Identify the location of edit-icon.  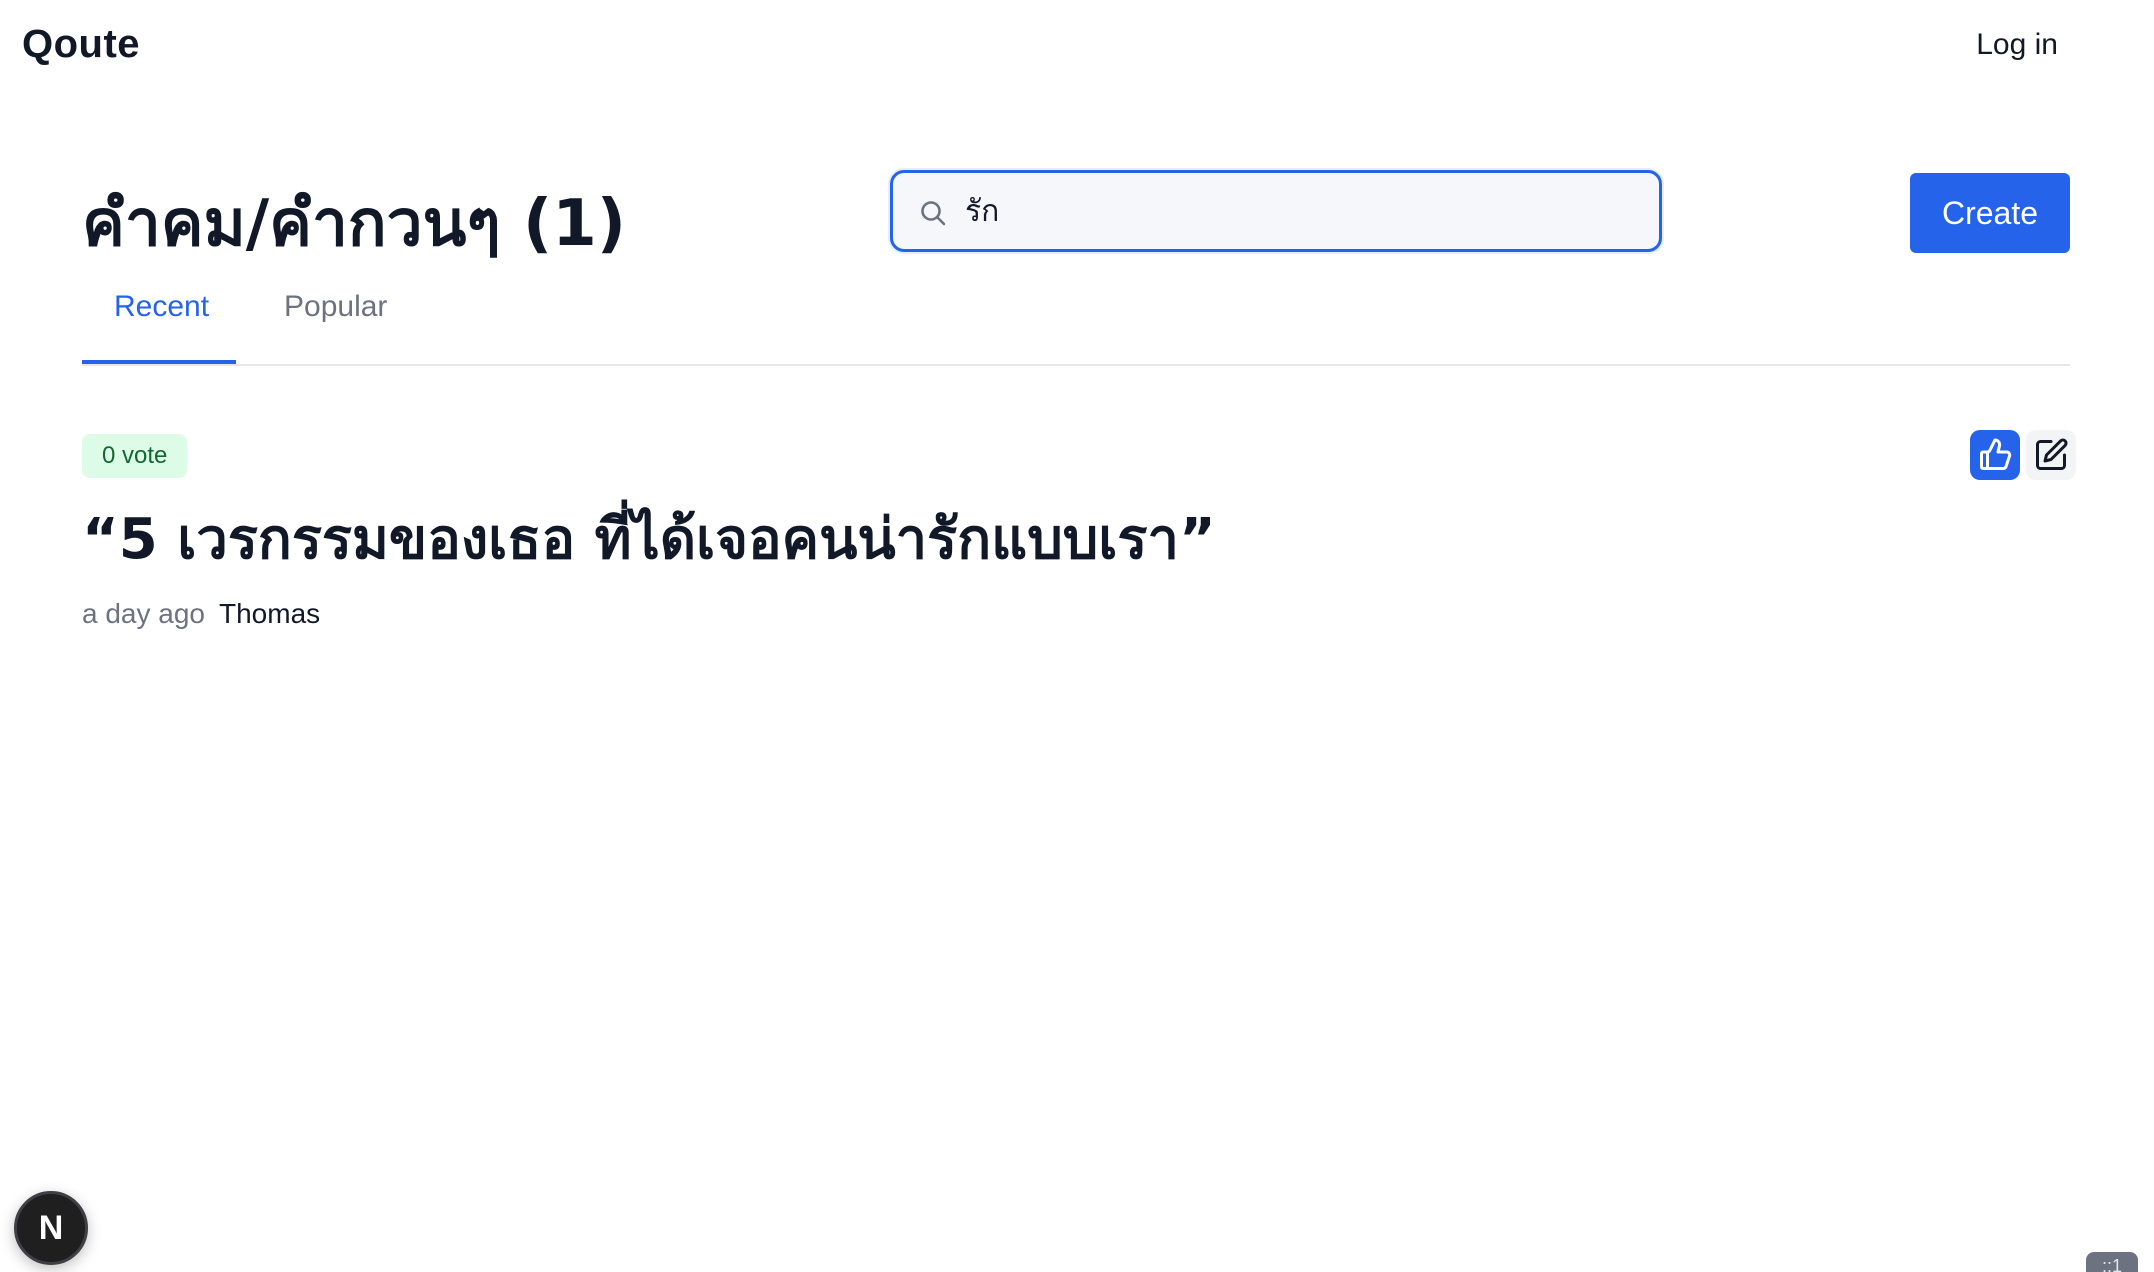
(2052, 454).